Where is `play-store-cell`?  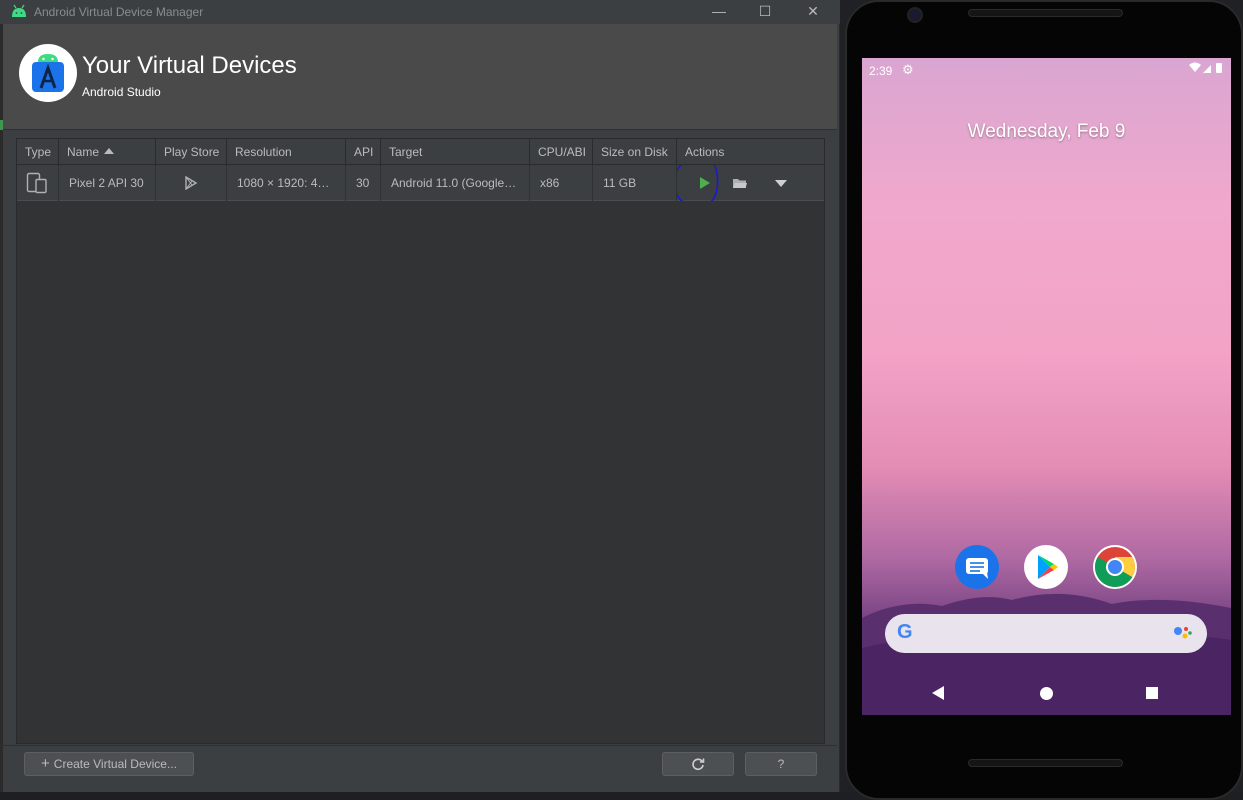
play-store-cell is located at coordinates (191, 183).